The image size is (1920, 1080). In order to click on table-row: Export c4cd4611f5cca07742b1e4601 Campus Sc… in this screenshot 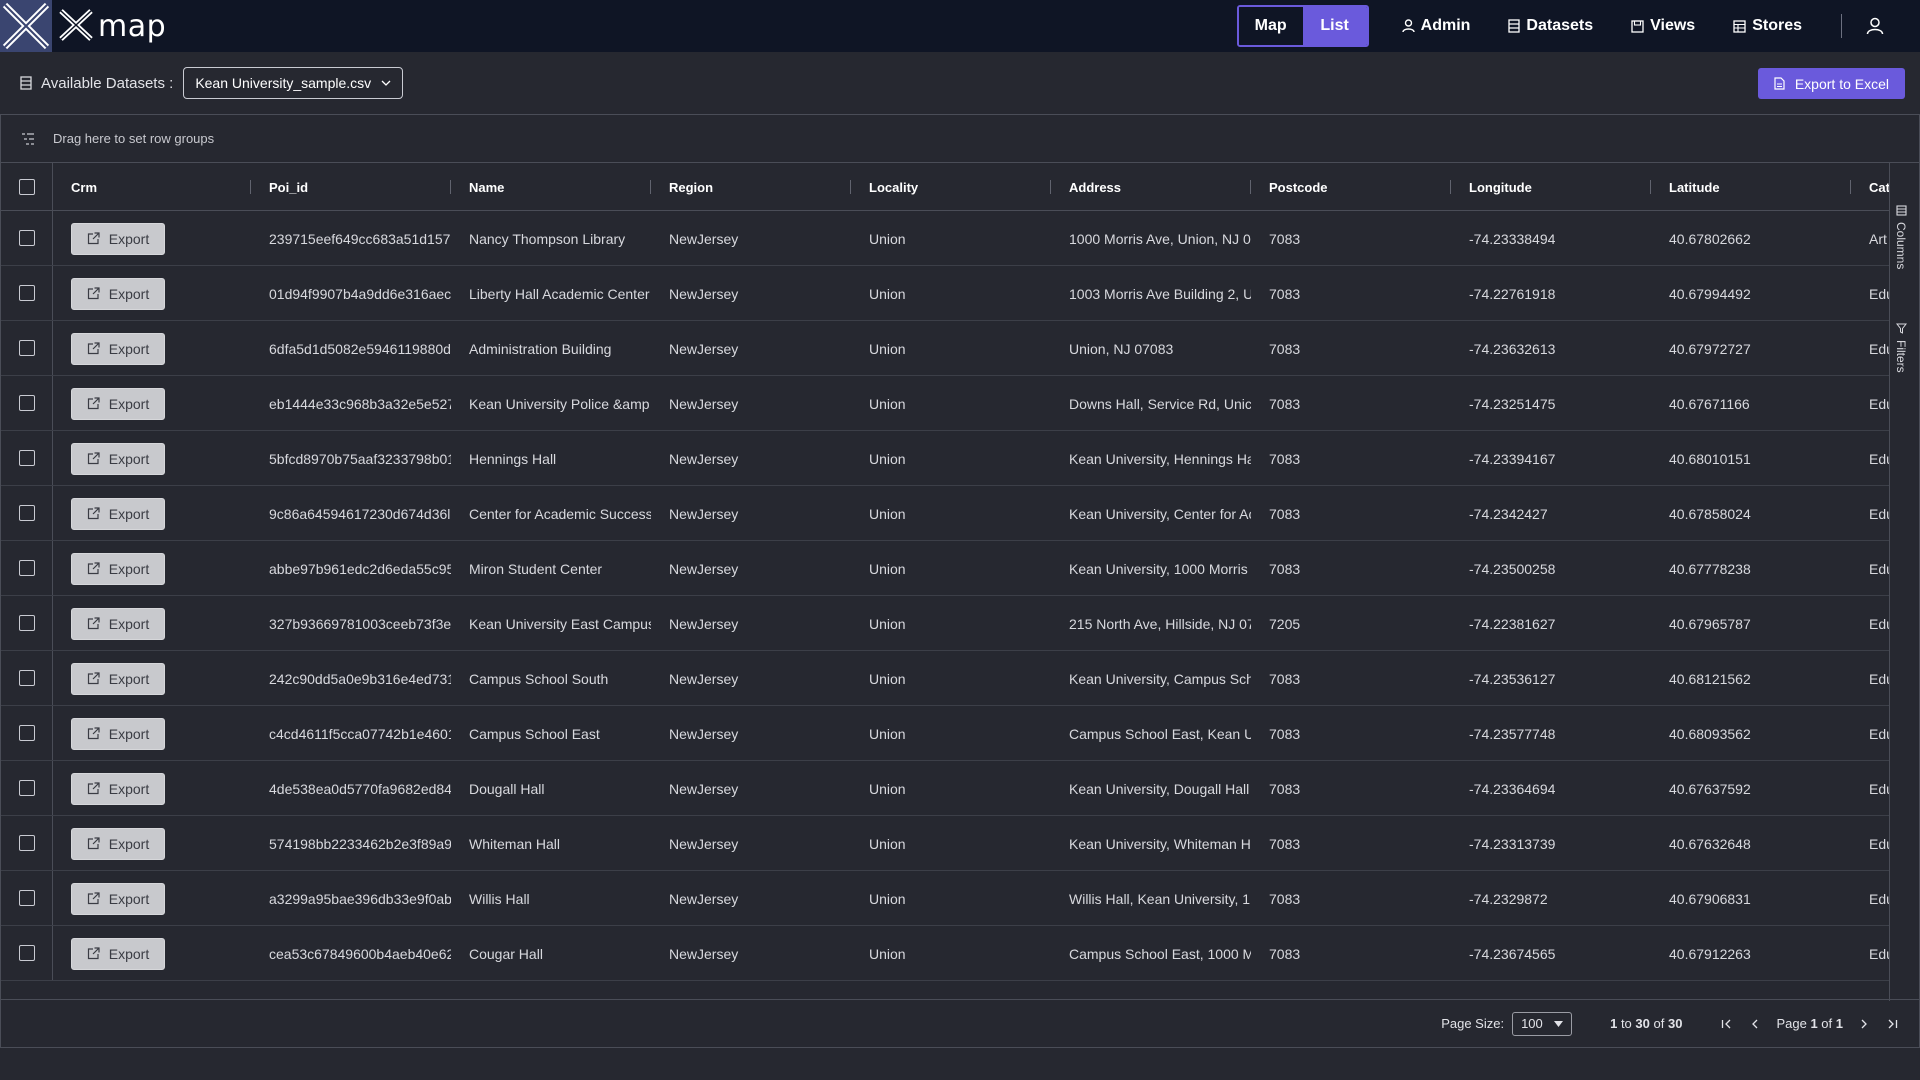, I will do `click(945, 733)`.